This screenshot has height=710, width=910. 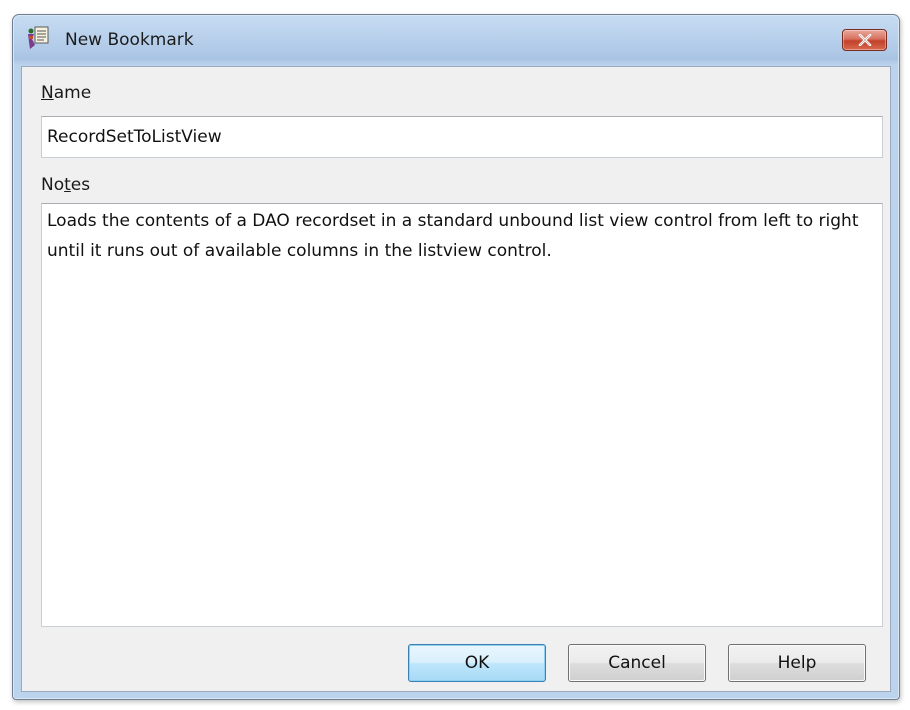 I want to click on bookmark-app-icon, so click(x=38, y=38).